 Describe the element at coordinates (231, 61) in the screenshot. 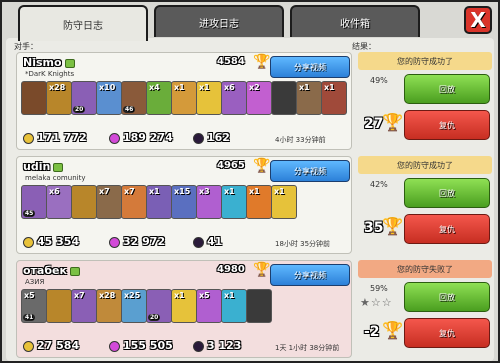

I see `opponent-trophies: 4584` at that location.